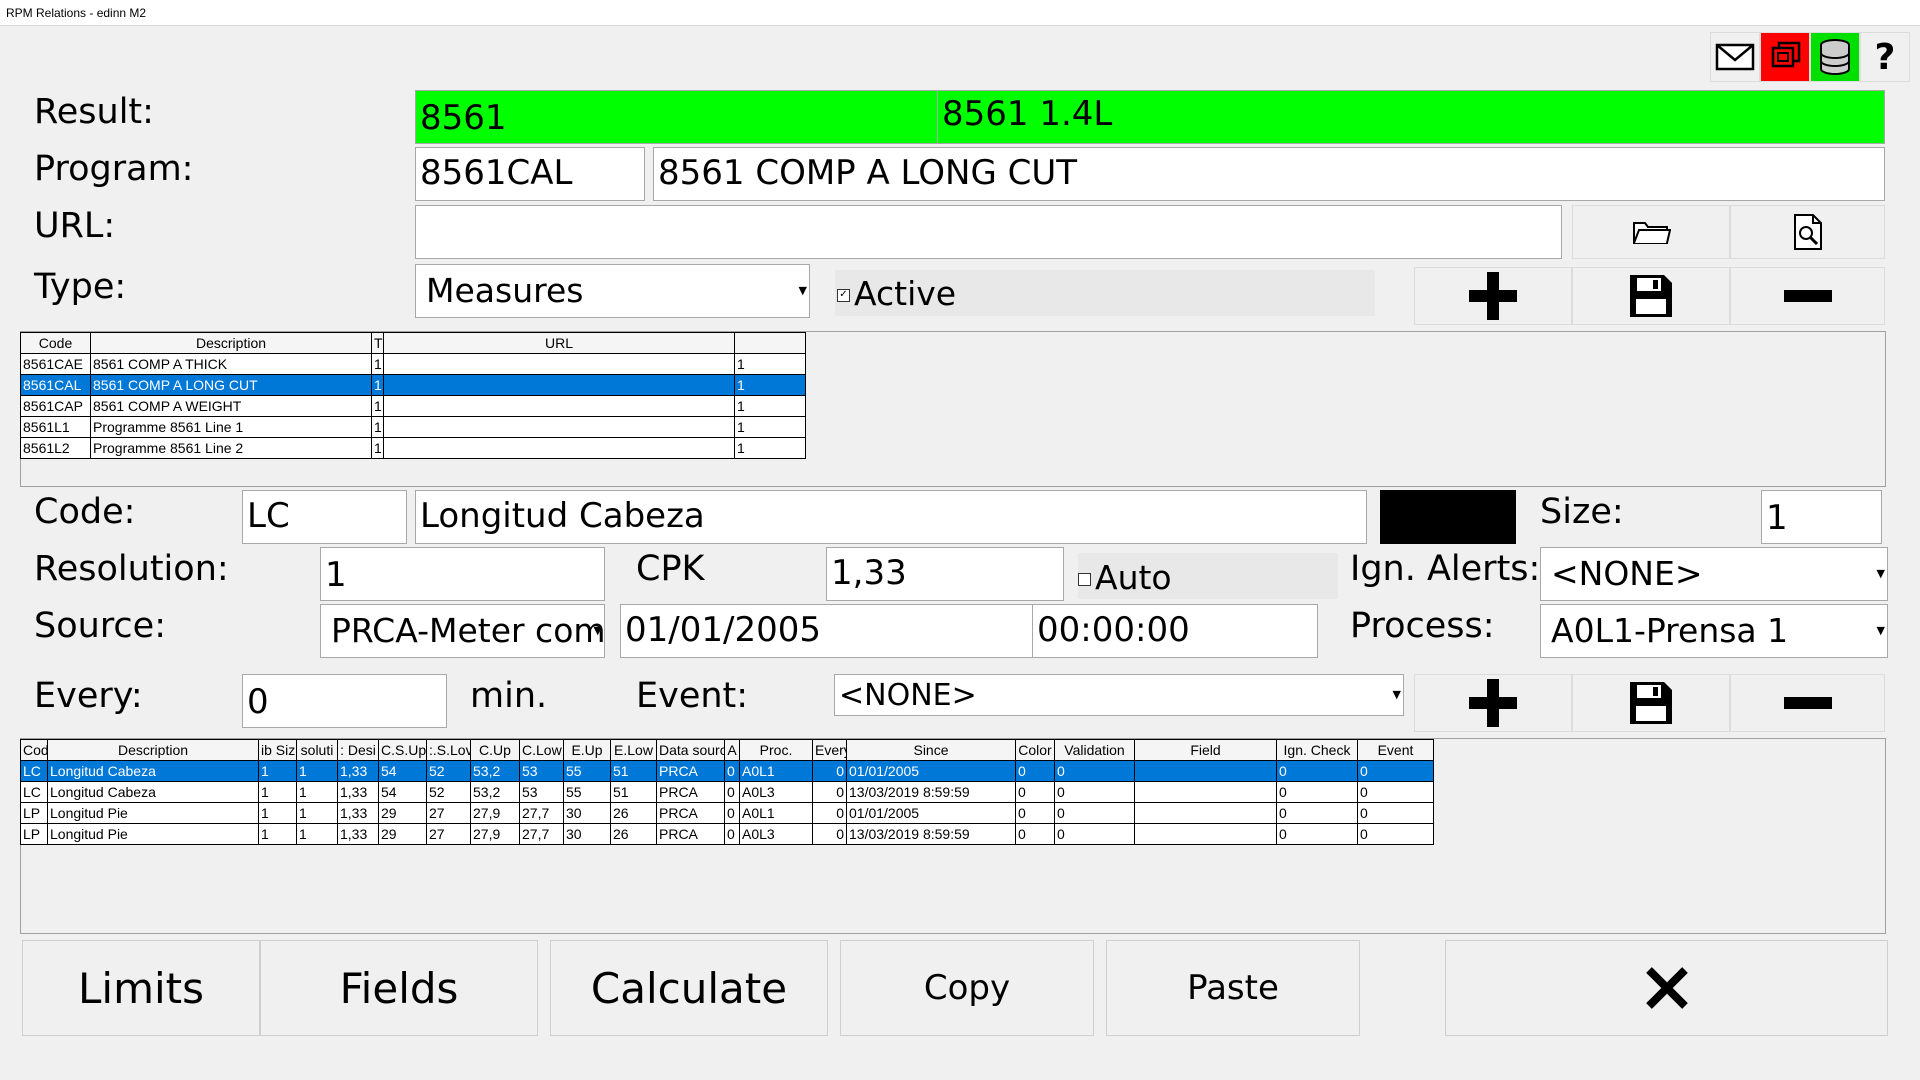  Describe the element at coordinates (559, 343) in the screenshot. I see `program-column-header: URL` at that location.